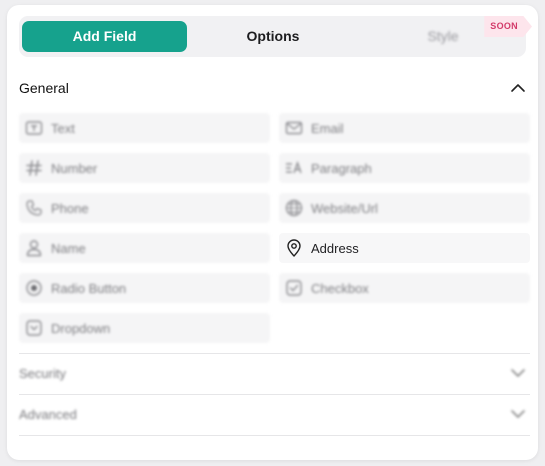  Describe the element at coordinates (44, 88) in the screenshot. I see `section-general-title: General` at that location.